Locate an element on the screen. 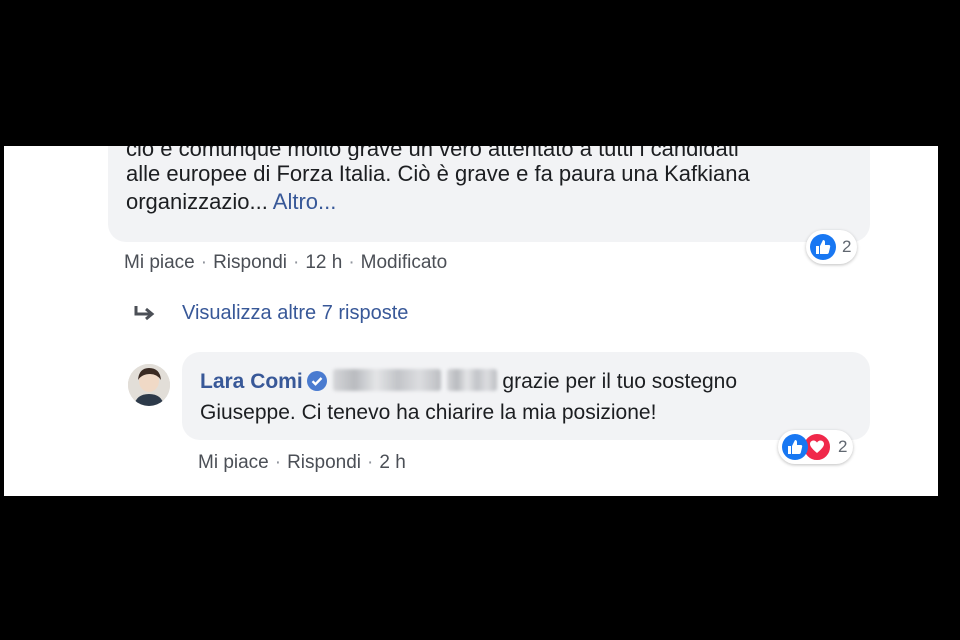  reply-text-line: grazie per il tuo sostegno is located at coordinates (620, 381).